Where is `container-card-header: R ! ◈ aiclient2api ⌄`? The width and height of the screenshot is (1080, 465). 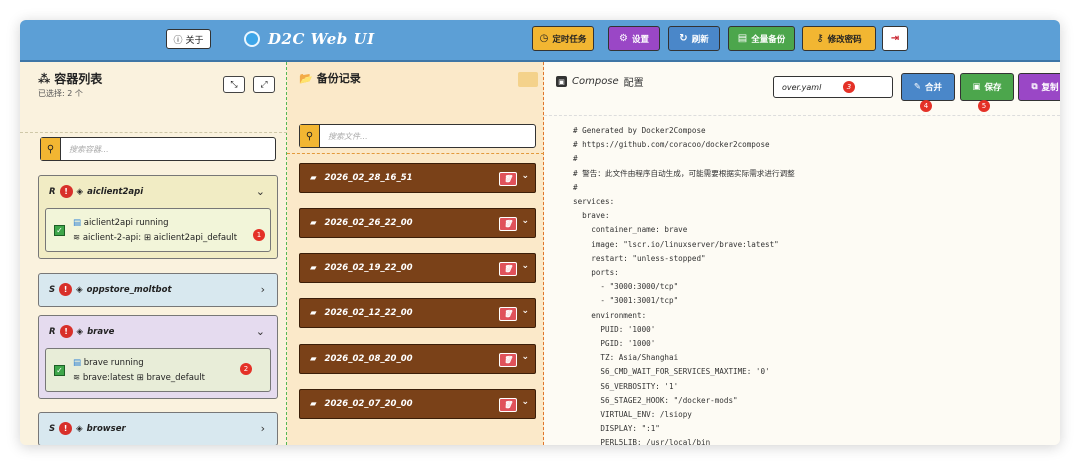
container-card-header: R ! ◈ aiclient2api ⌄ is located at coordinates (158, 192).